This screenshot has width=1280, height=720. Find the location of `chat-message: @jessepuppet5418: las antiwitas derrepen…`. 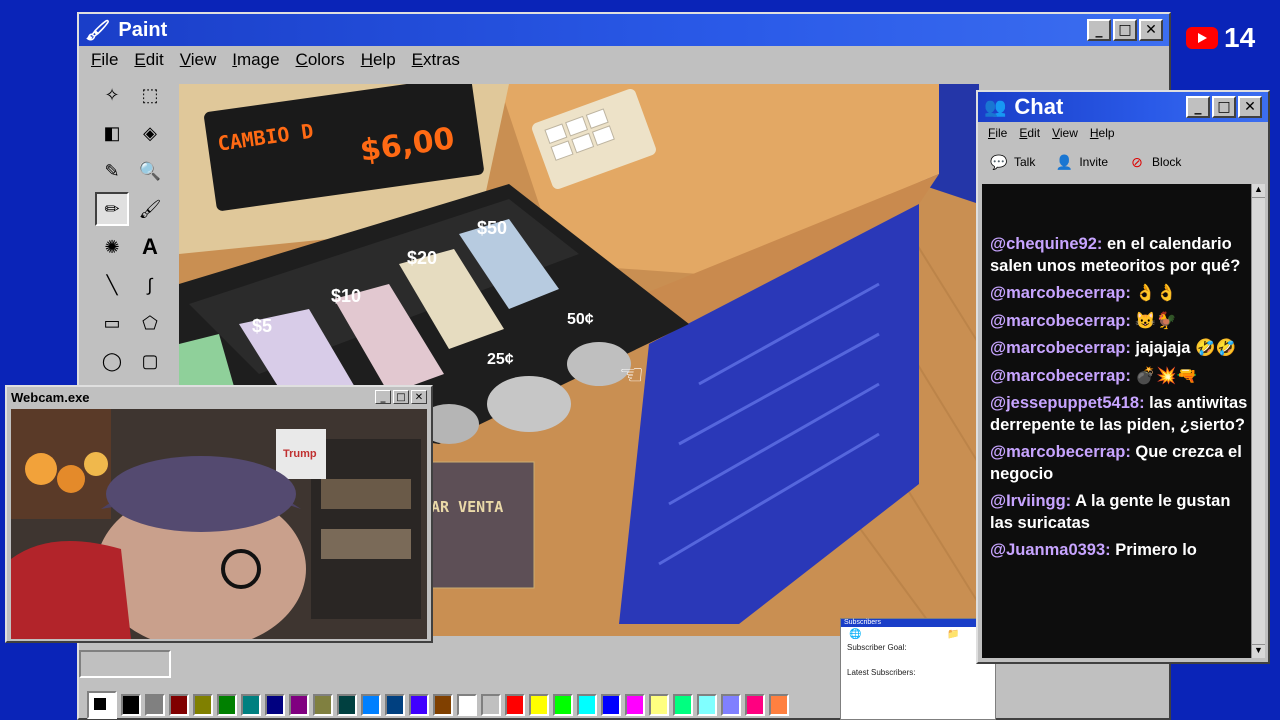

chat-message: @jessepuppet5418: las antiwitas derrepen… is located at coordinates (1119, 414).